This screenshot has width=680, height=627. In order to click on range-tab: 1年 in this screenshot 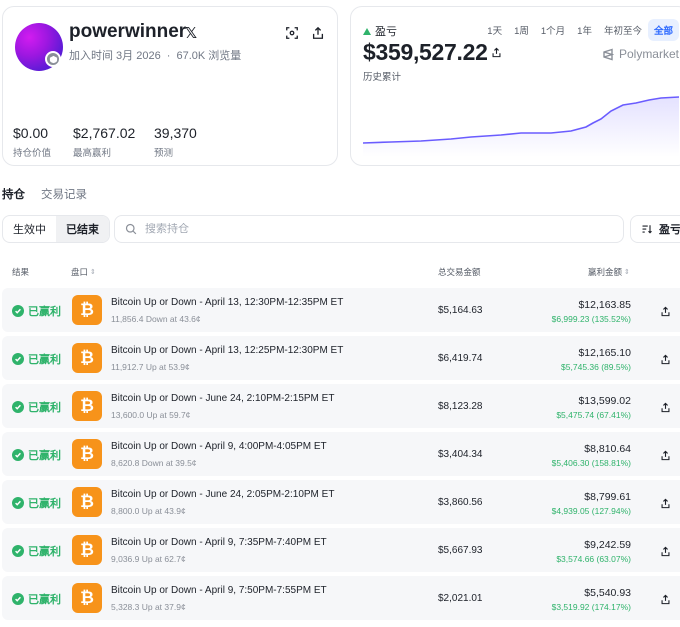, I will do `click(584, 30)`.